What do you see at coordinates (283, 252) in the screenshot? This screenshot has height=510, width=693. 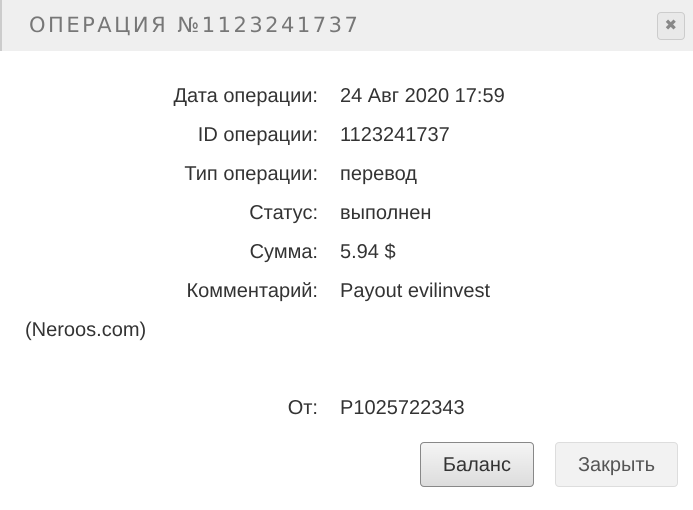 I see `field-label: Сумма:` at bounding box center [283, 252].